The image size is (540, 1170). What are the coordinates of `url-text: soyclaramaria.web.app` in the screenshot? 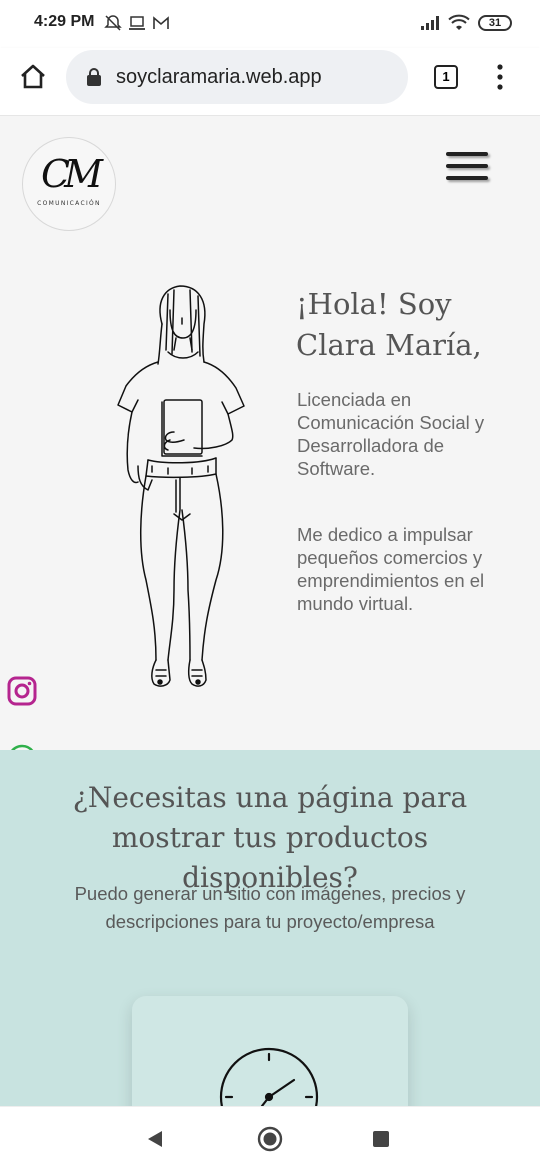 It's located at (219, 77).